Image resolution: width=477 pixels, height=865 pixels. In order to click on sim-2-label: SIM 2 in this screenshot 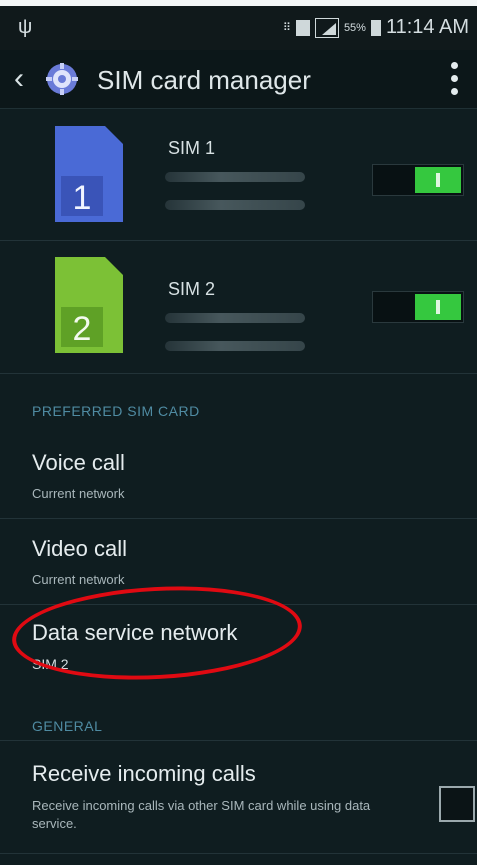, I will do `click(192, 289)`.